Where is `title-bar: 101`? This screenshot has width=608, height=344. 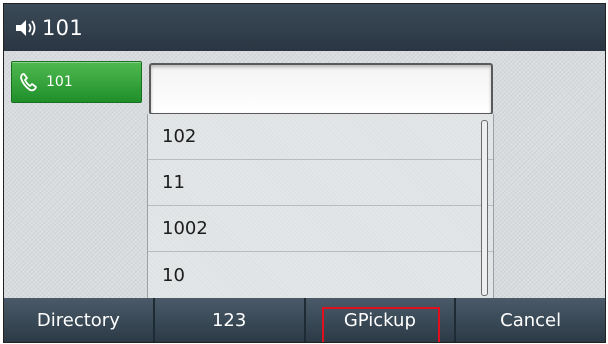 title-bar: 101 is located at coordinates (304, 27).